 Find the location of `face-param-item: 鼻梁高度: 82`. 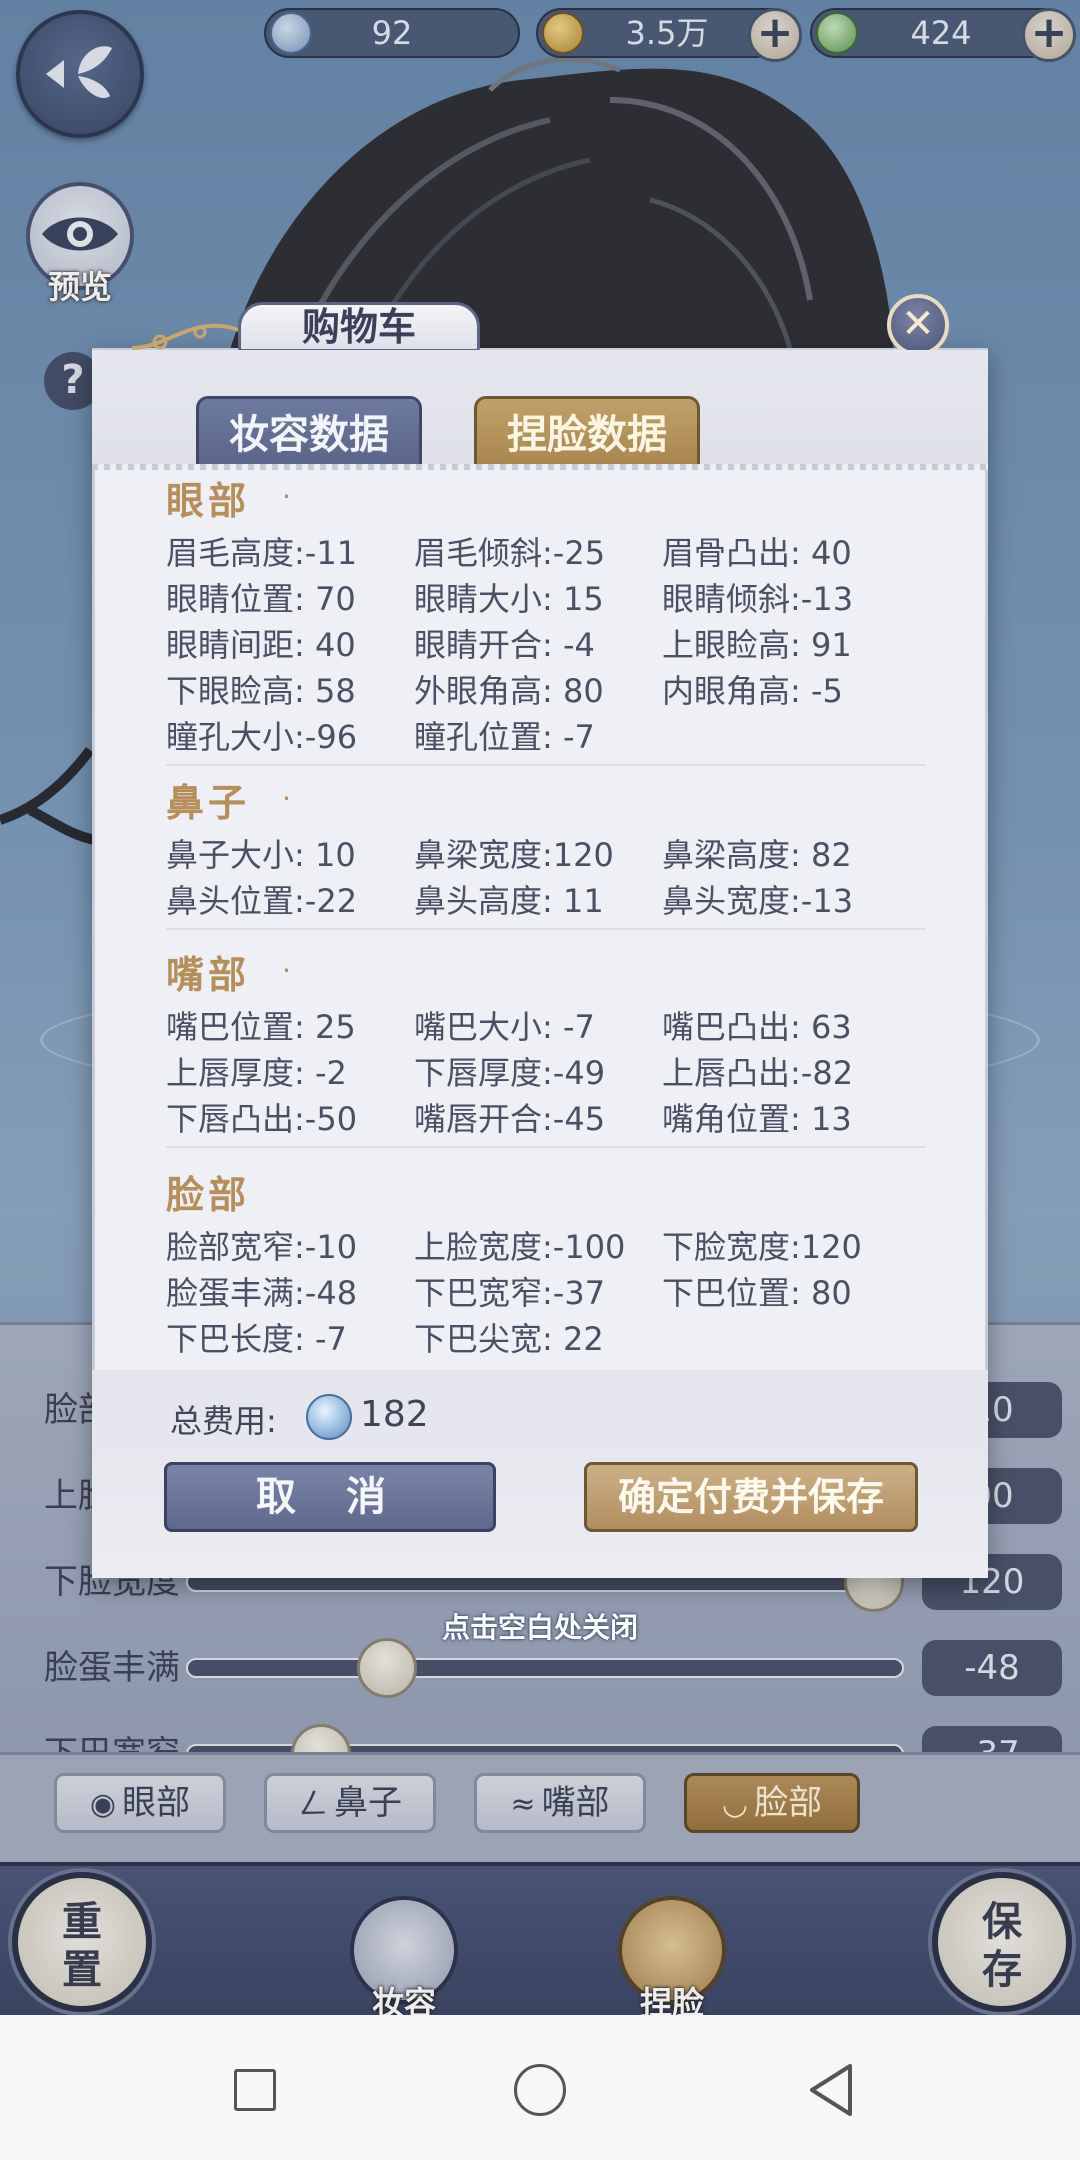

face-param-item: 鼻梁高度: 82 is located at coordinates (757, 855).